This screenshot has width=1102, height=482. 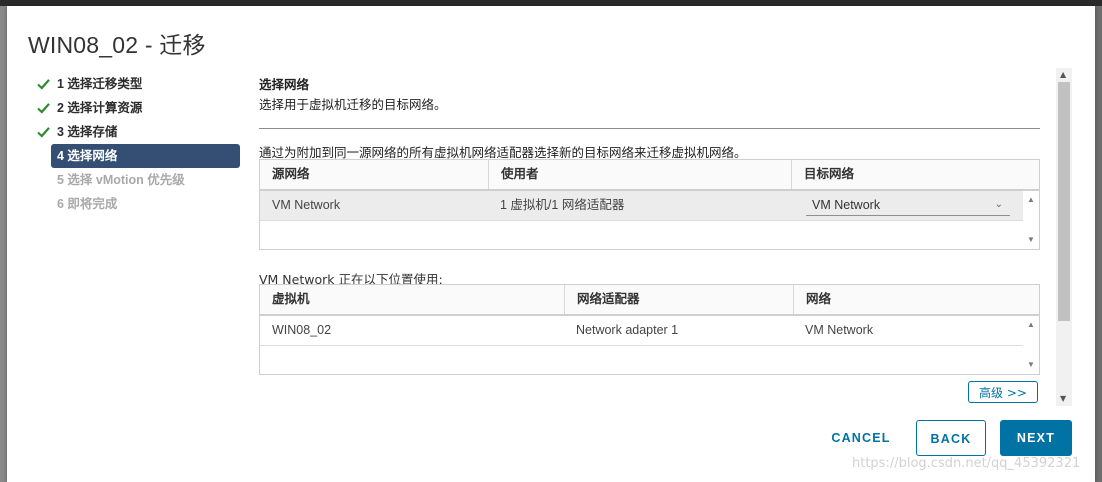 What do you see at coordinates (117, 45) in the screenshot?
I see `dialog-title: WIN08_02 - 迁移` at bounding box center [117, 45].